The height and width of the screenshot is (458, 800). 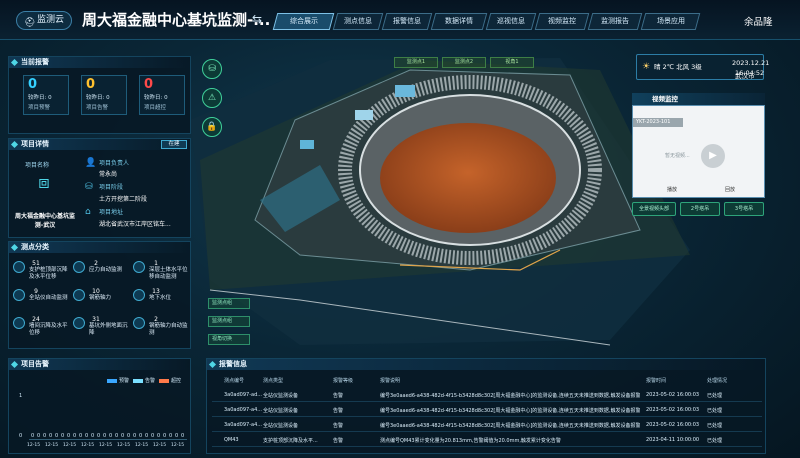 I want to click on legend-label: 超控, so click(x=176, y=381).